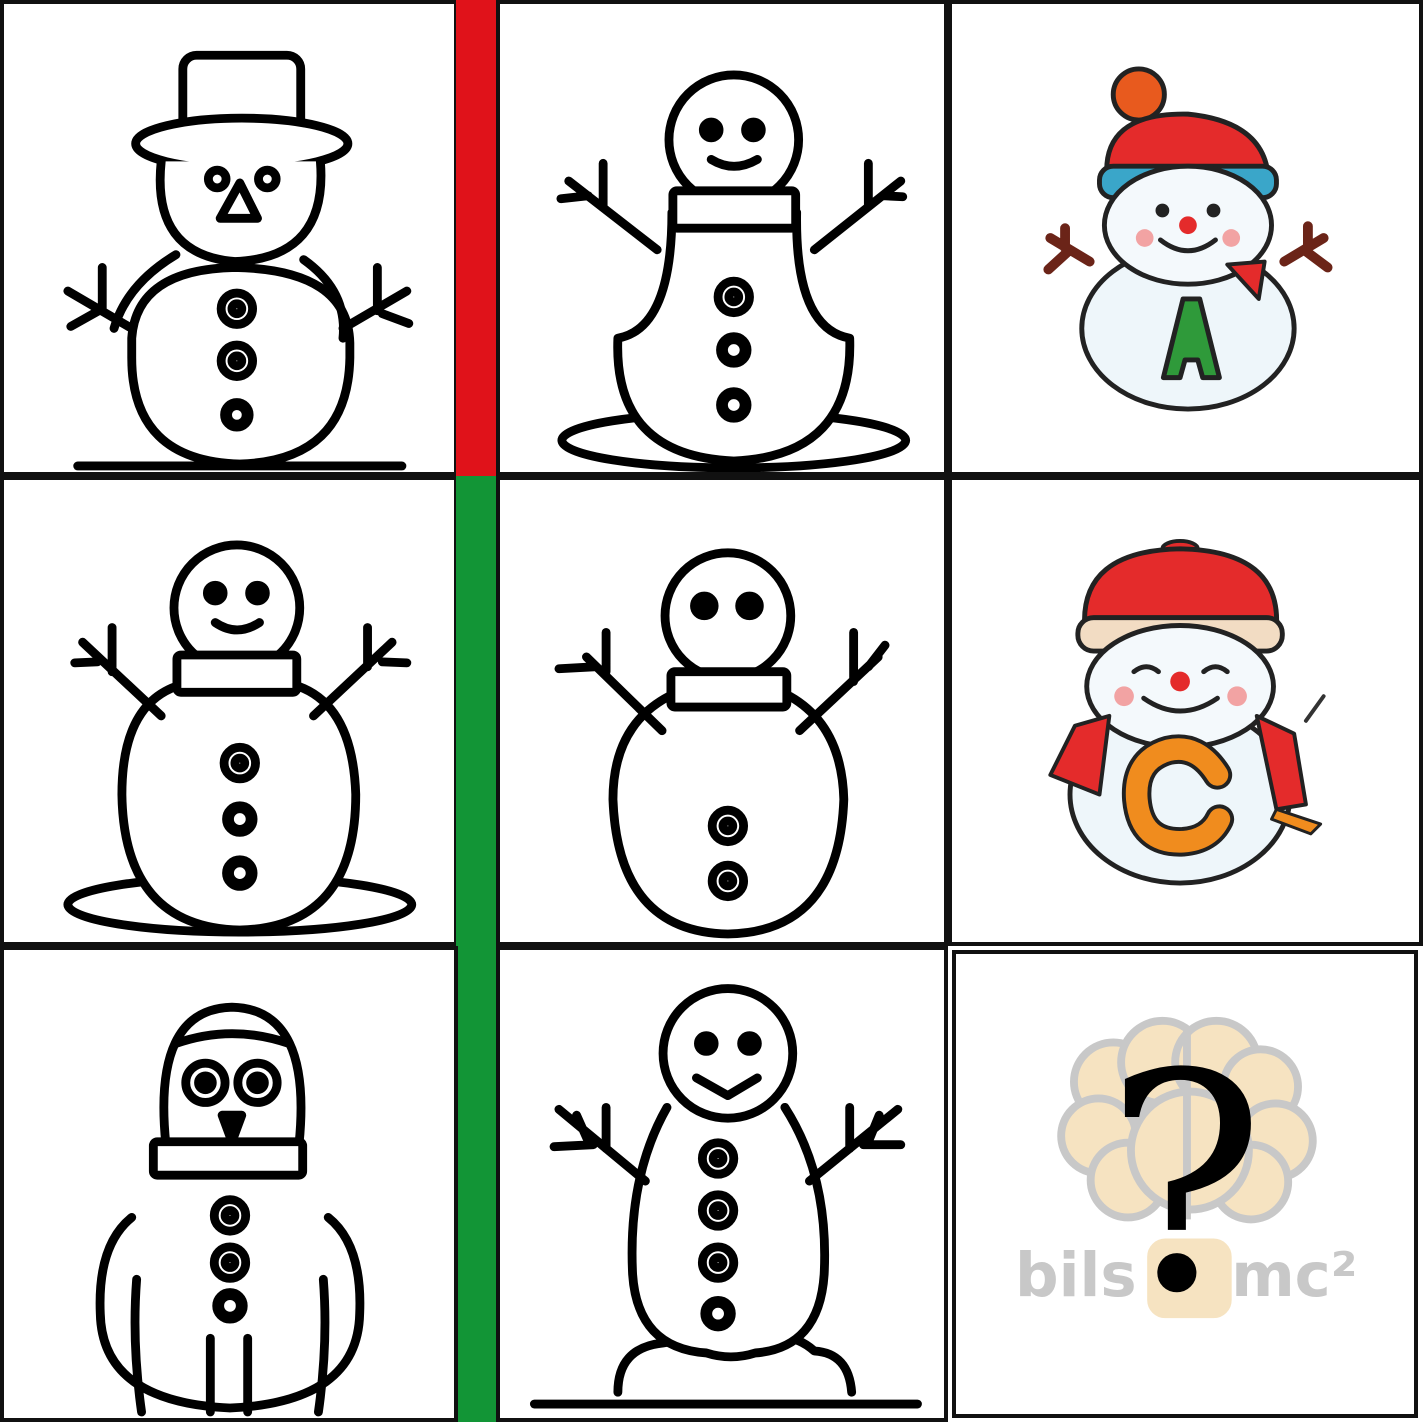 The width and height of the screenshot is (1423, 1422). I want to click on snowman-top-hat-icon, so click(238, 260).